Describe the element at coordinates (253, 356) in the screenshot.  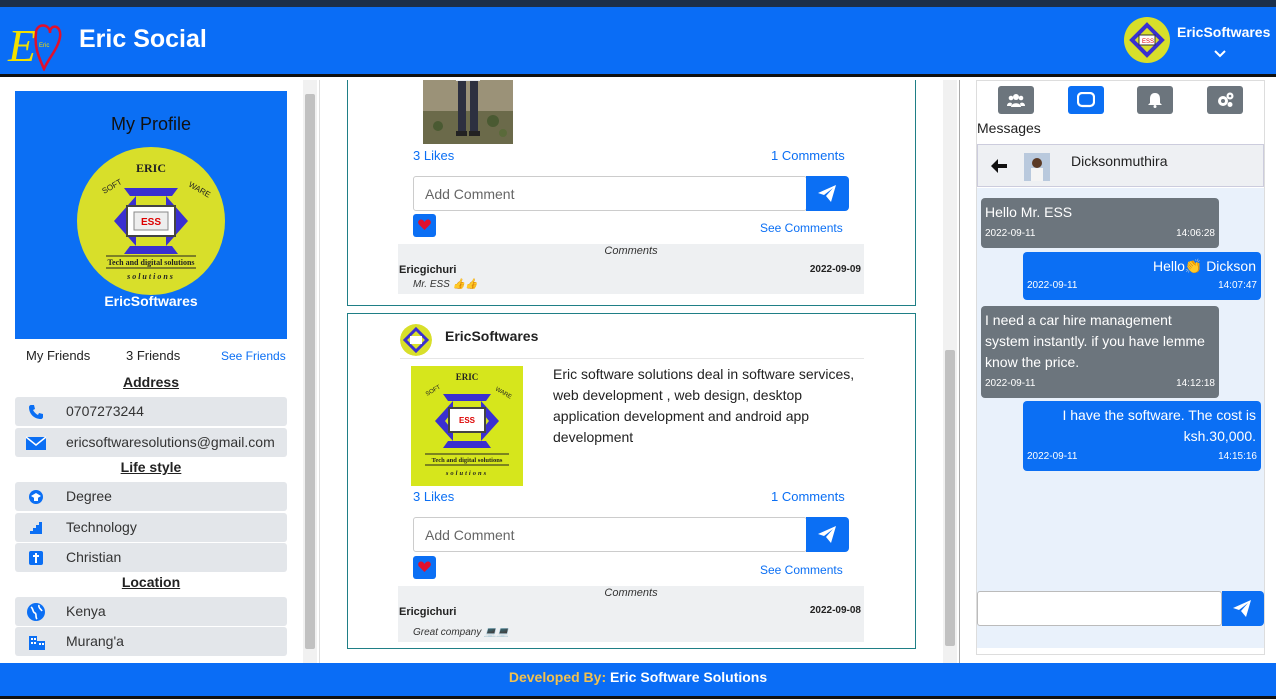
I see `see-friends-link: See Friends` at that location.